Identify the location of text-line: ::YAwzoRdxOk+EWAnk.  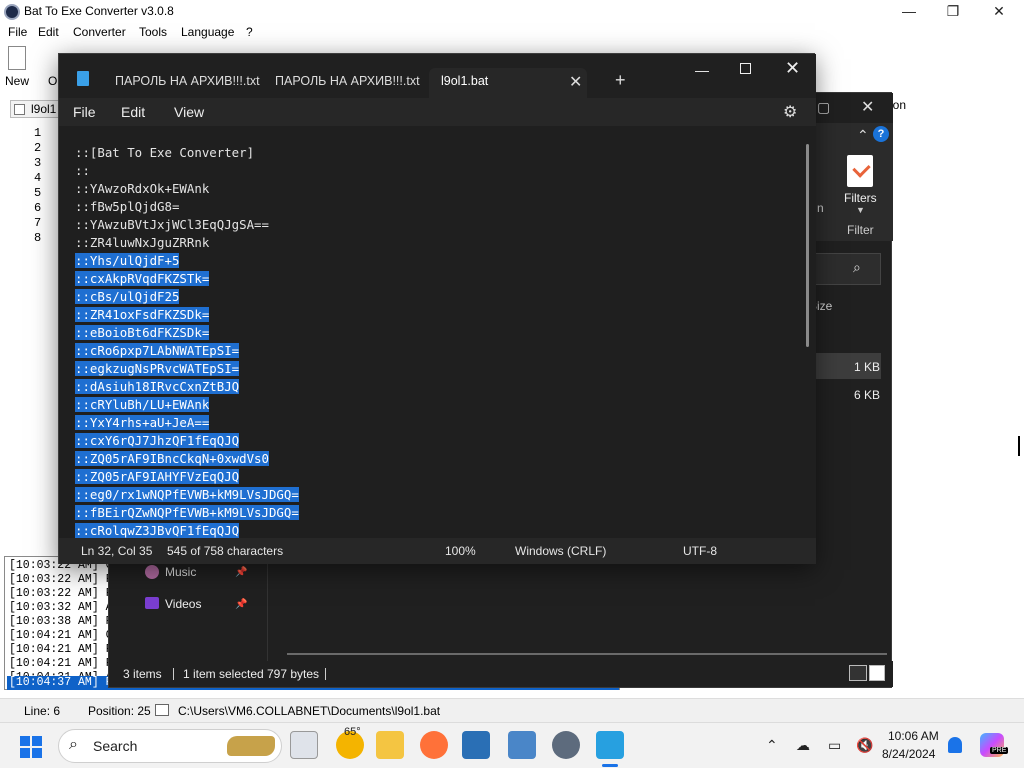
(187, 189).